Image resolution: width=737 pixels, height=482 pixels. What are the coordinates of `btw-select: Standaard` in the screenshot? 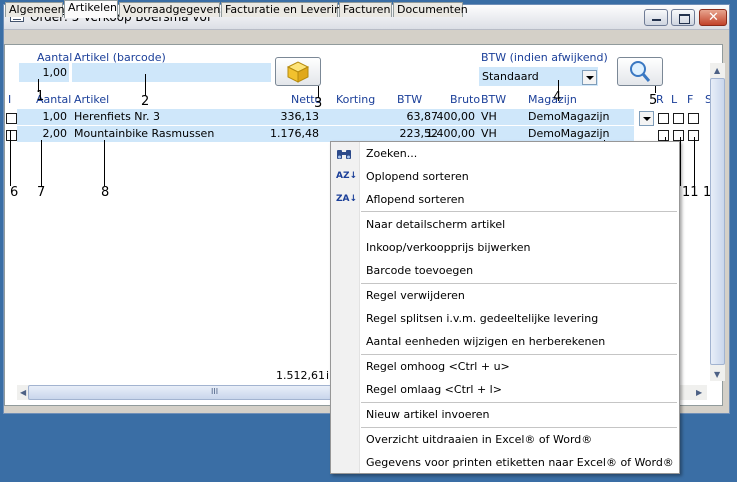 It's located at (538, 76).